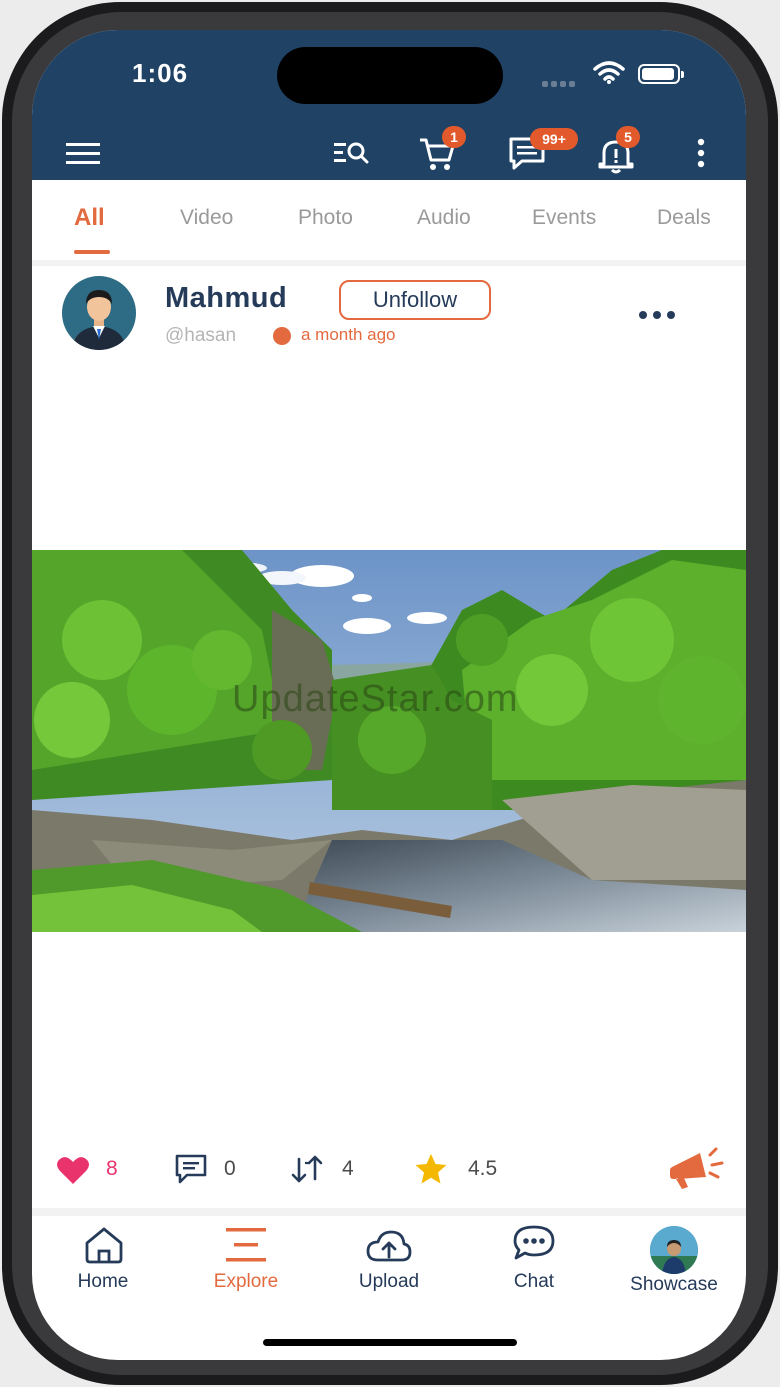  I want to click on chat-bubble-icon, so click(534, 1242).